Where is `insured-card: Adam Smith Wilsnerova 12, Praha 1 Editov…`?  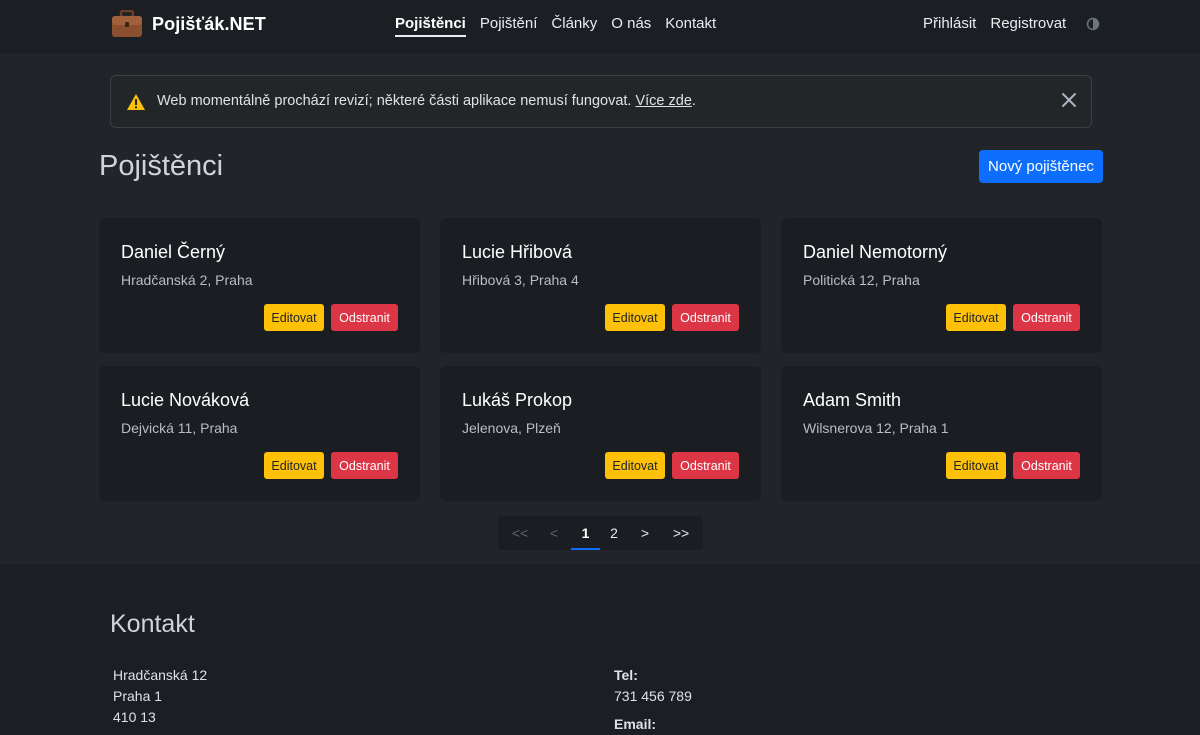 insured-card: Adam Smith Wilsnerova 12, Praha 1 Editov… is located at coordinates (941, 433).